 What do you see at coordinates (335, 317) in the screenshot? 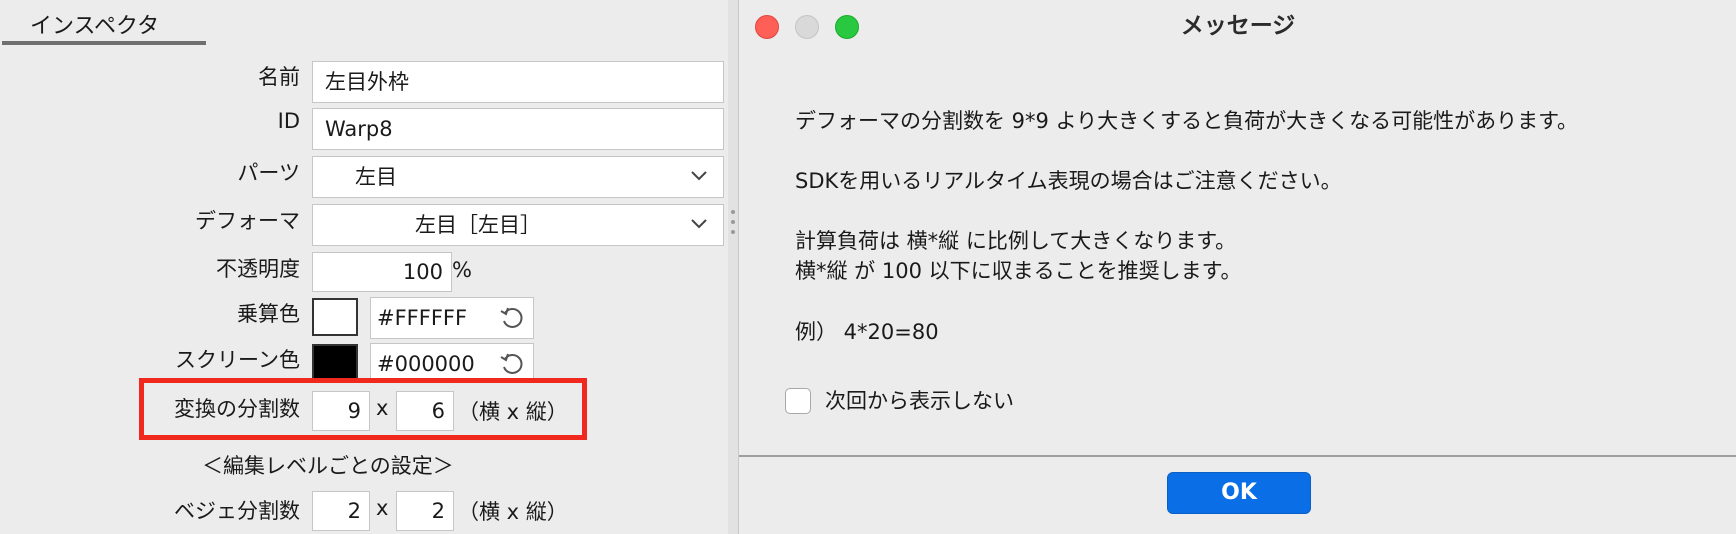
I see `multiply-color-swatch` at bounding box center [335, 317].